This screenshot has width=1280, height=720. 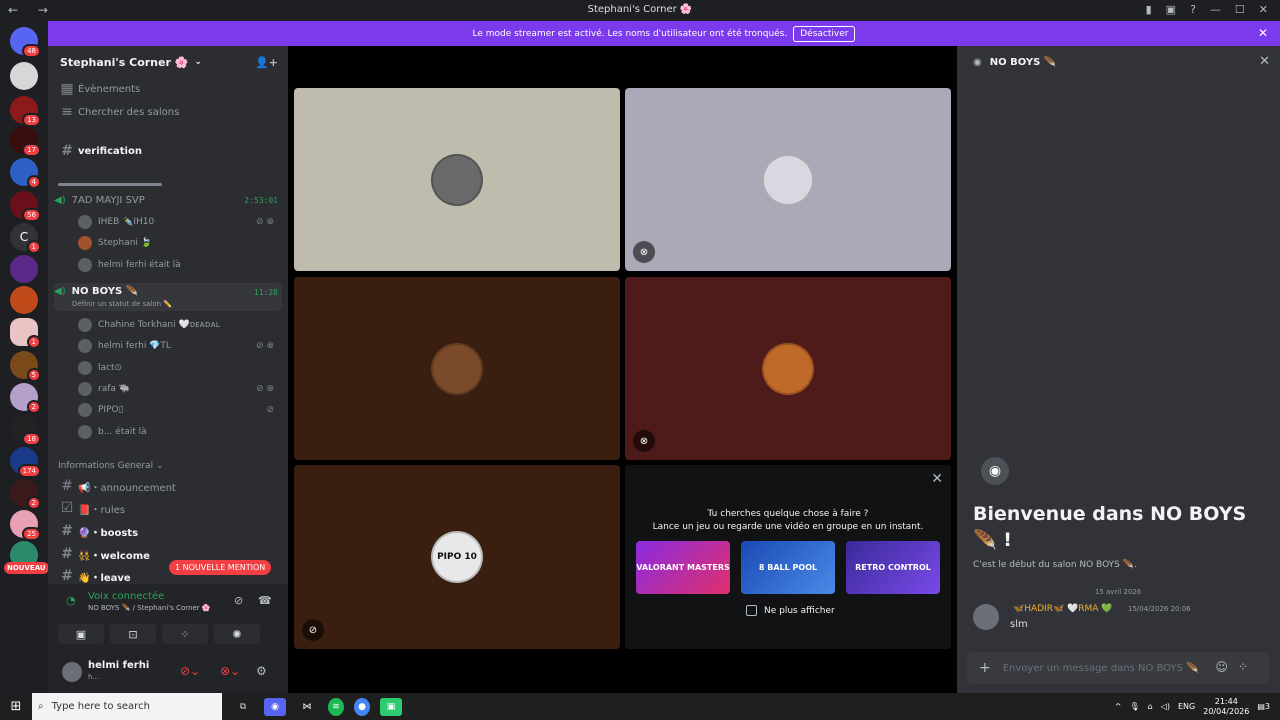 What do you see at coordinates (391, 706) in the screenshot?
I see `app-icon: ▣` at bounding box center [391, 706].